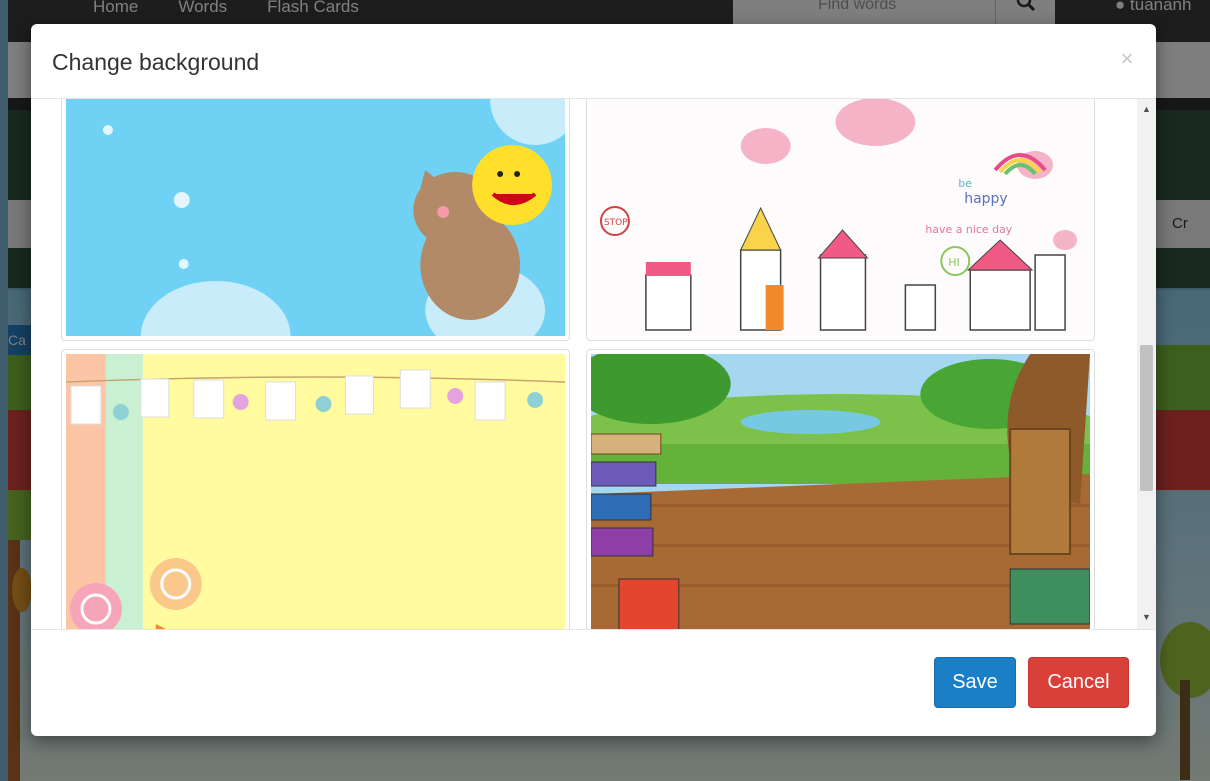  Describe the element at coordinates (968, 229) in the screenshot. I see `town-text-nice-day: have a nice day` at that location.